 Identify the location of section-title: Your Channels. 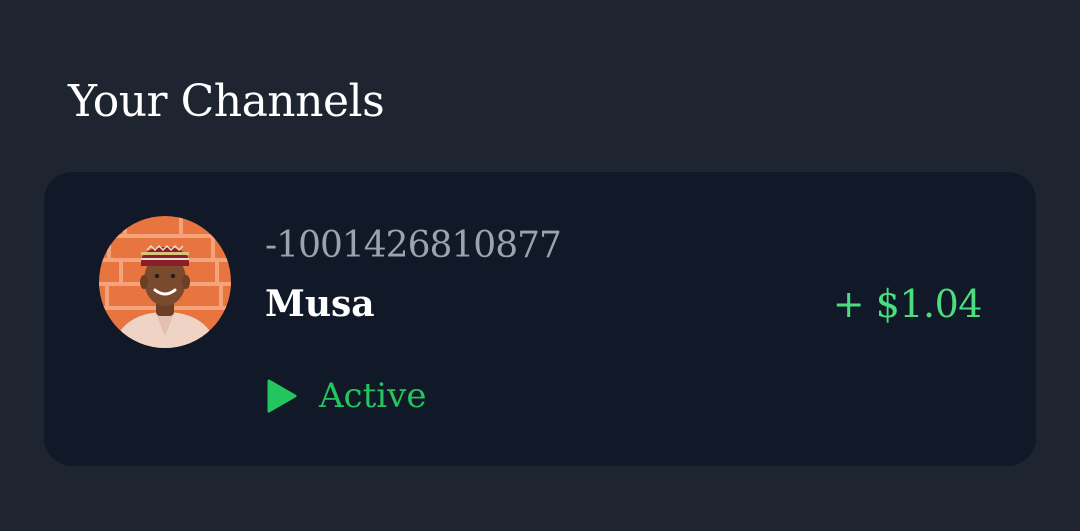
(226, 101).